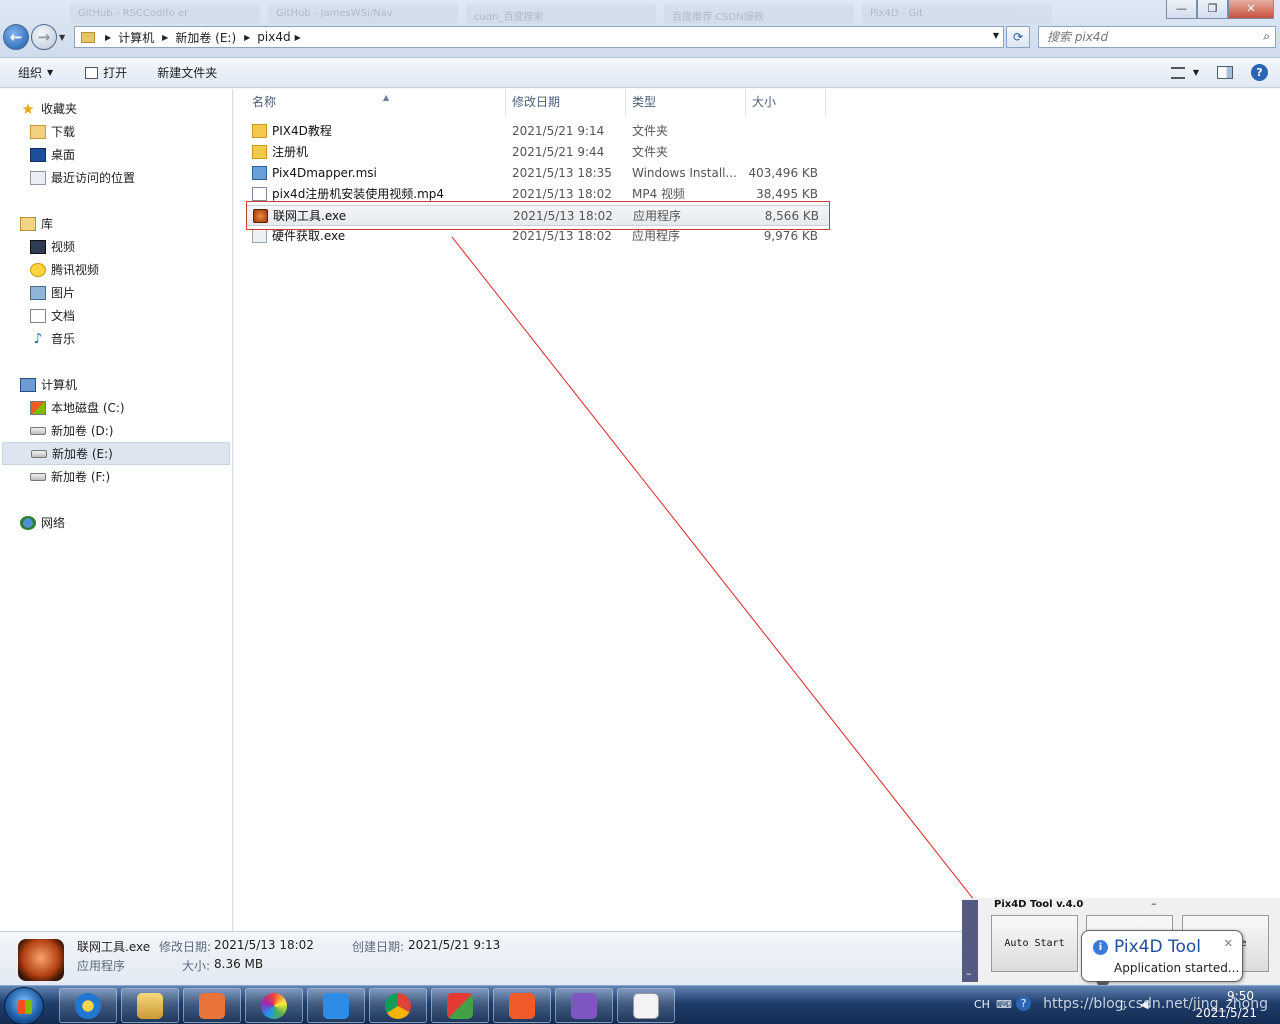 The height and width of the screenshot is (1024, 1280). What do you see at coordinates (63, 293) in the screenshot?
I see `nav-label: 图片` at bounding box center [63, 293].